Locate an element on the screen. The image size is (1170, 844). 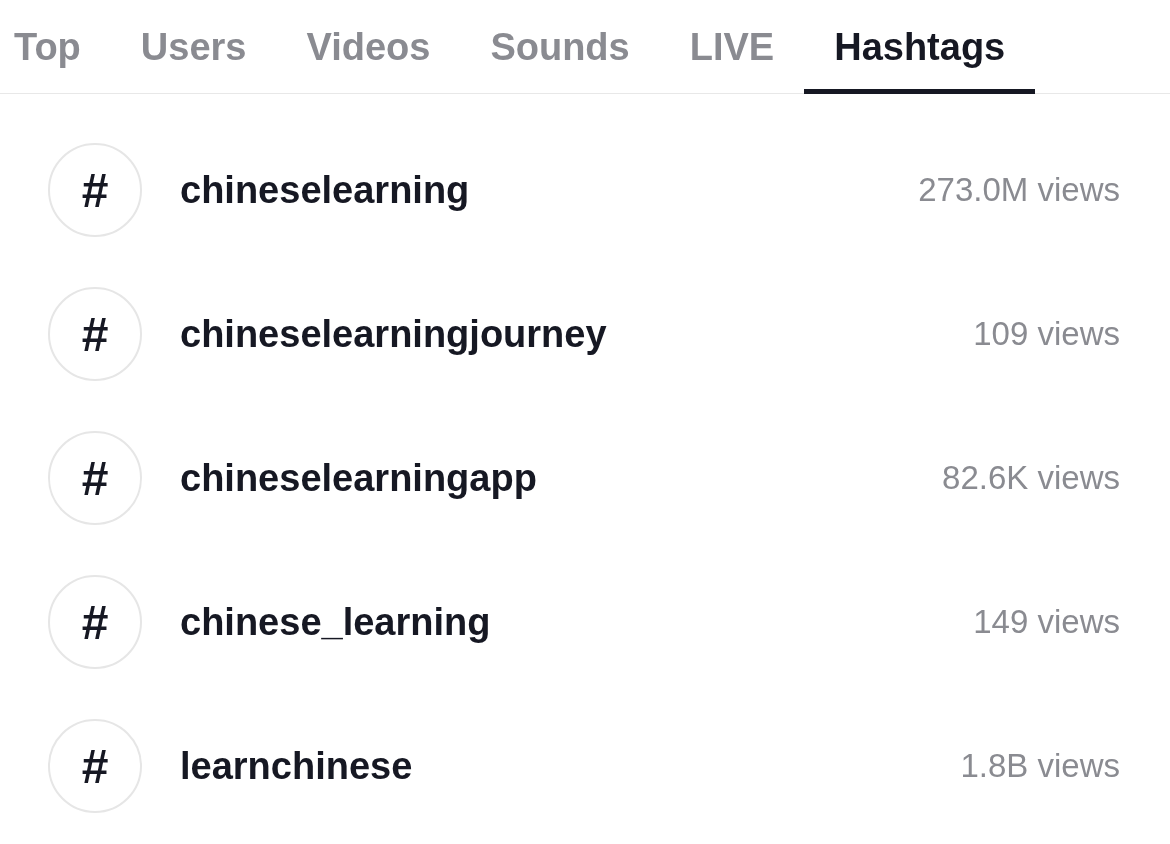
hashtag-name: chineselearningjourney is located at coordinates (393, 334).